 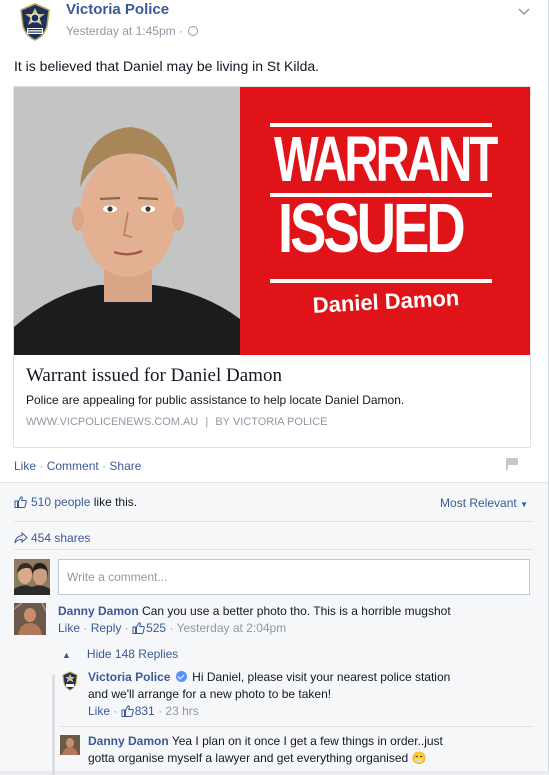 I want to click on hide-replies-label: Hide 148 Replies, so click(x=132, y=654).